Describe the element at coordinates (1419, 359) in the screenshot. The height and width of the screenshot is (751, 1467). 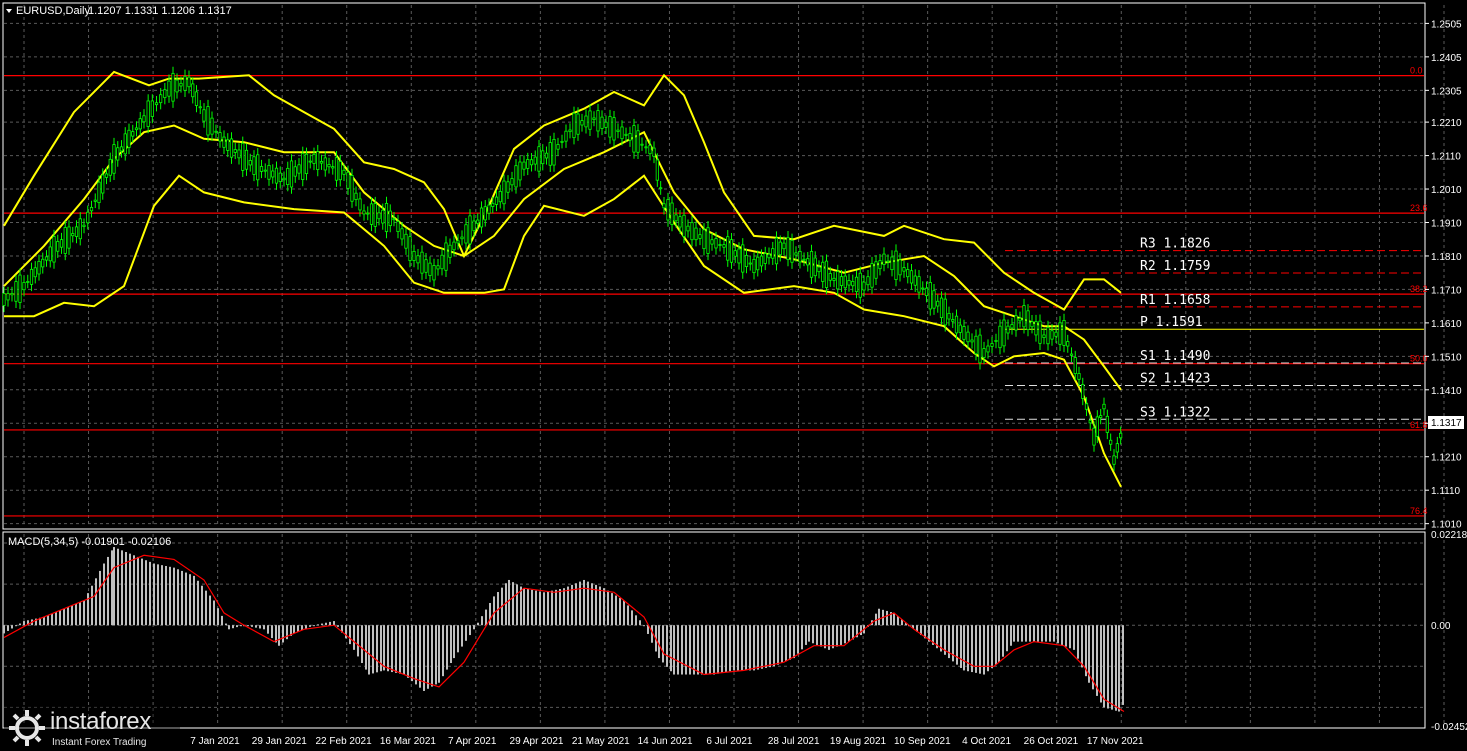
I see `fibonacci-label: 50.0` at that location.